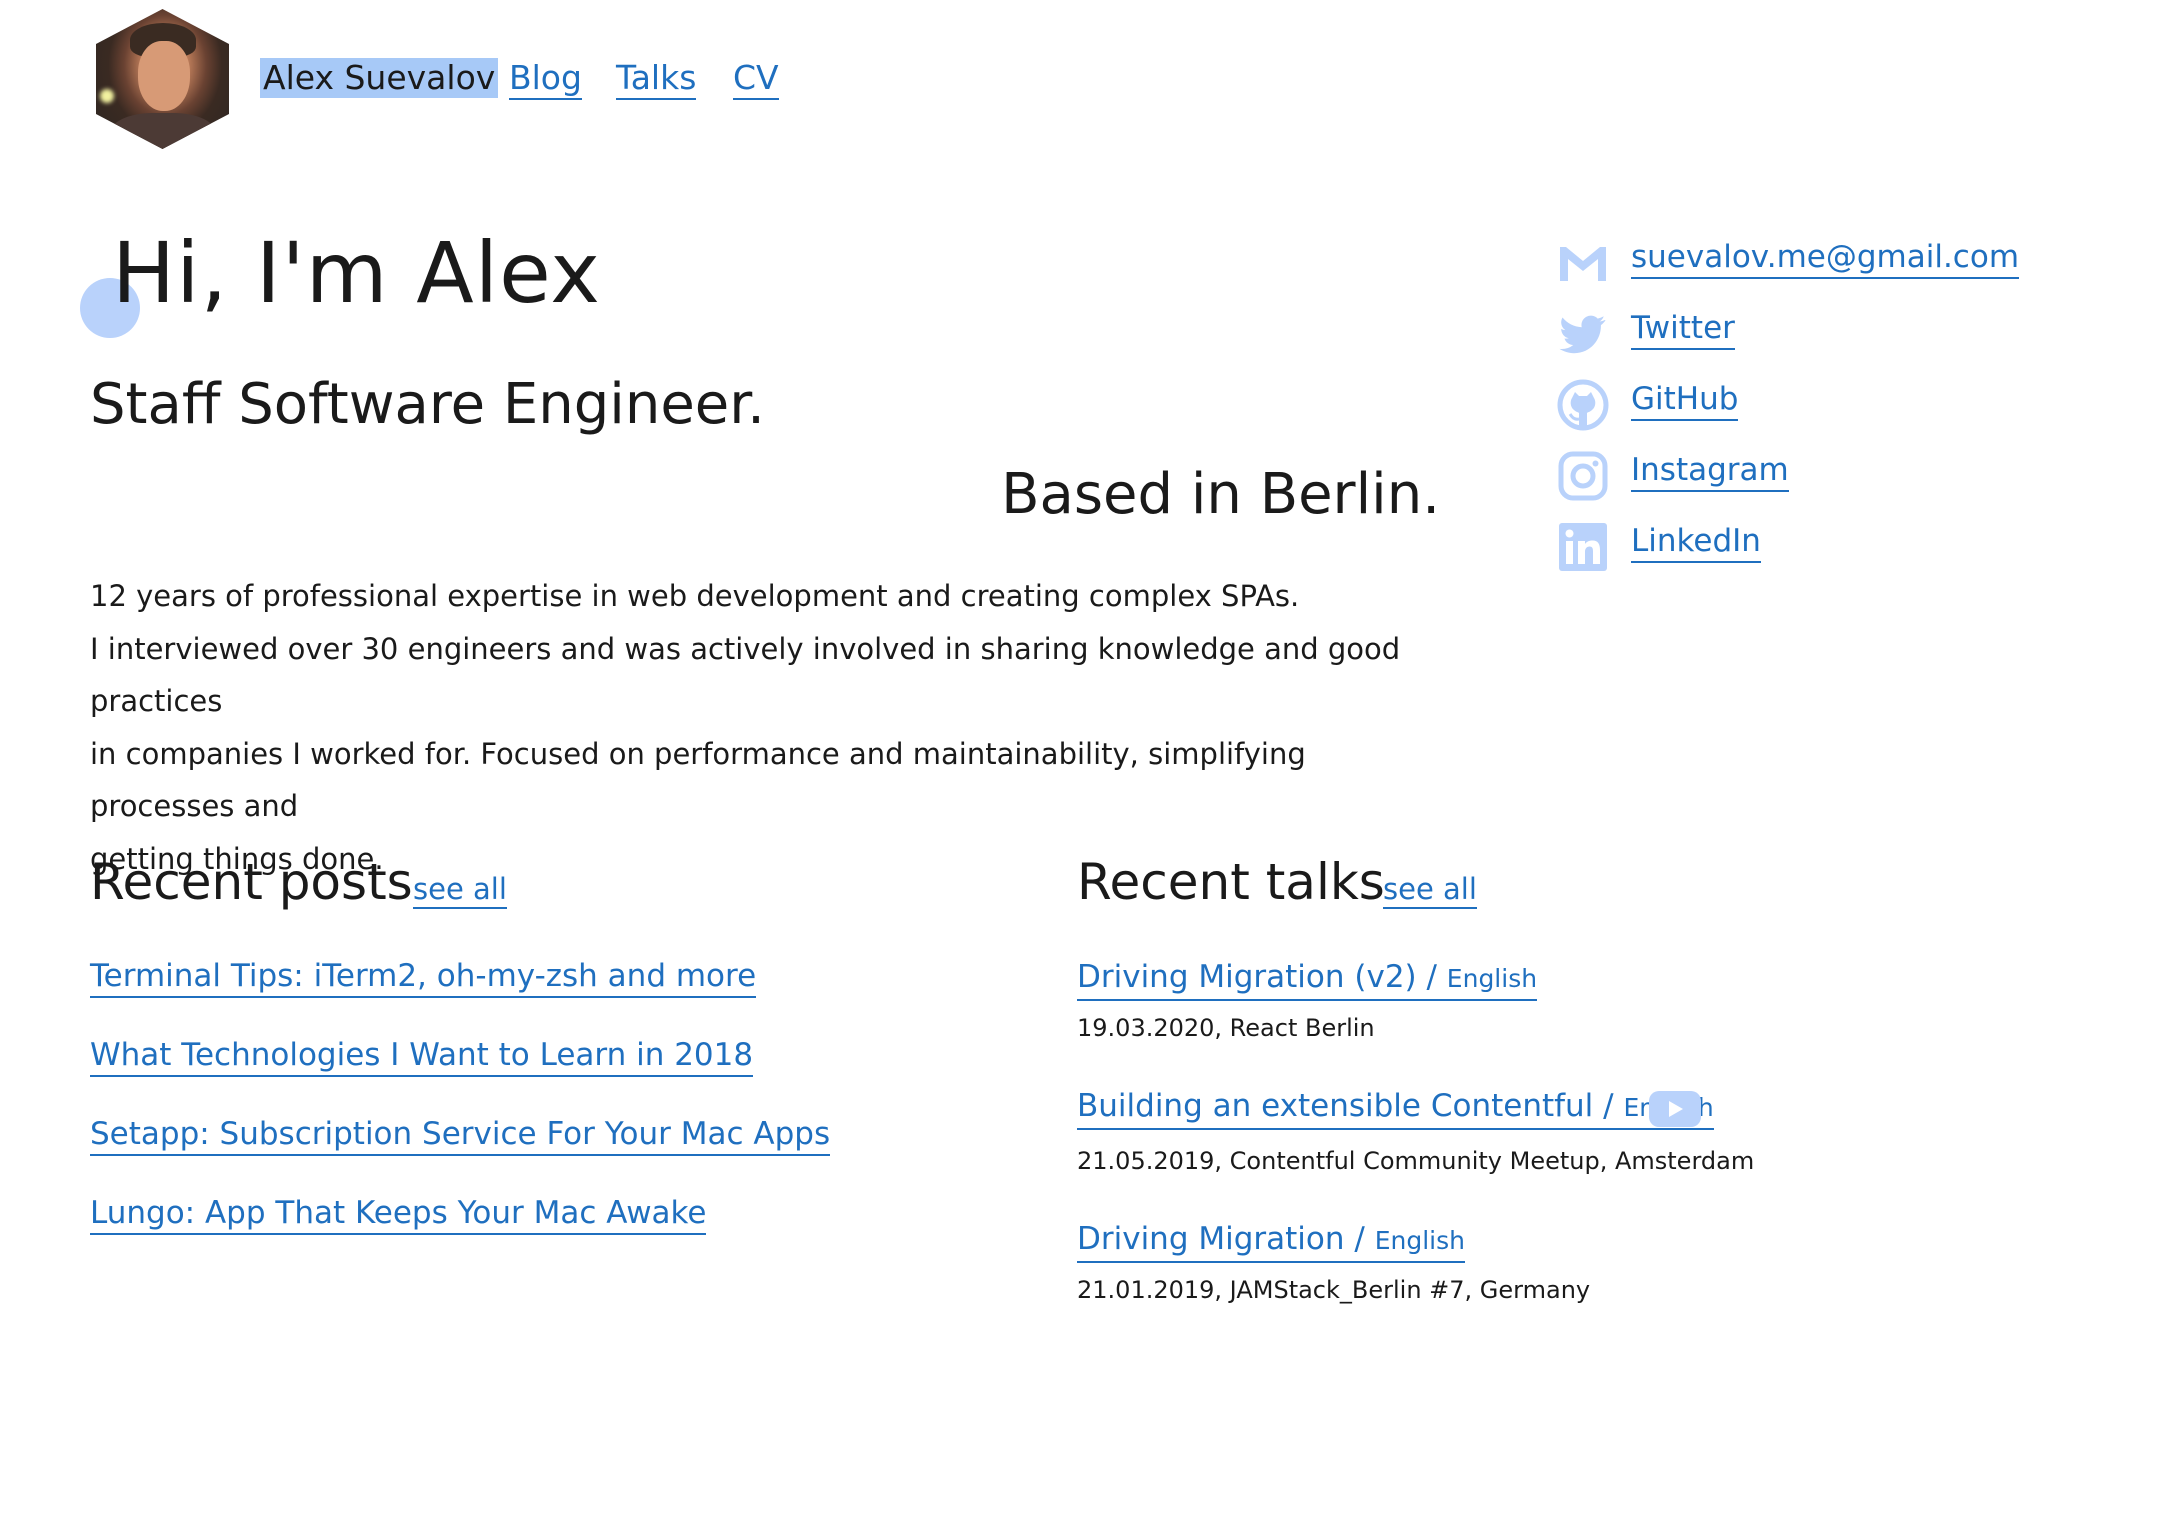 The width and height of the screenshot is (2180, 1532). I want to click on post-link: Lungo: App That Keeps Your Mac Awake, so click(398, 1214).